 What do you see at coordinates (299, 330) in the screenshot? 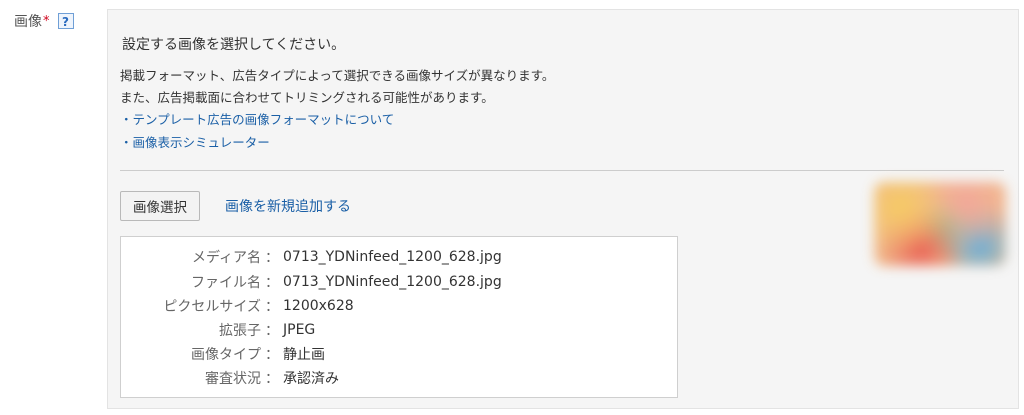
I see `detail-value: JPEG` at bounding box center [299, 330].